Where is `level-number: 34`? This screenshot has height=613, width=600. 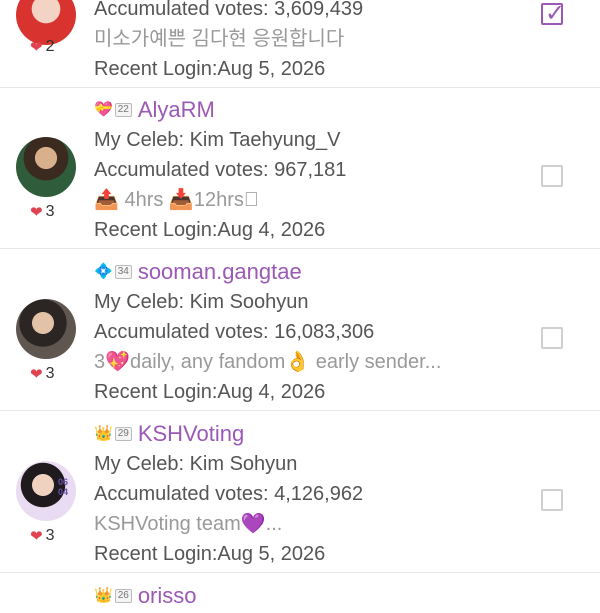 level-number: 34 is located at coordinates (123, 272).